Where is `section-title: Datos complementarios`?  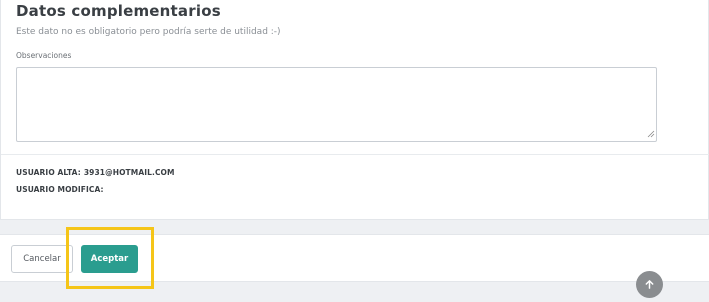 section-title: Datos complementarios is located at coordinates (118, 11).